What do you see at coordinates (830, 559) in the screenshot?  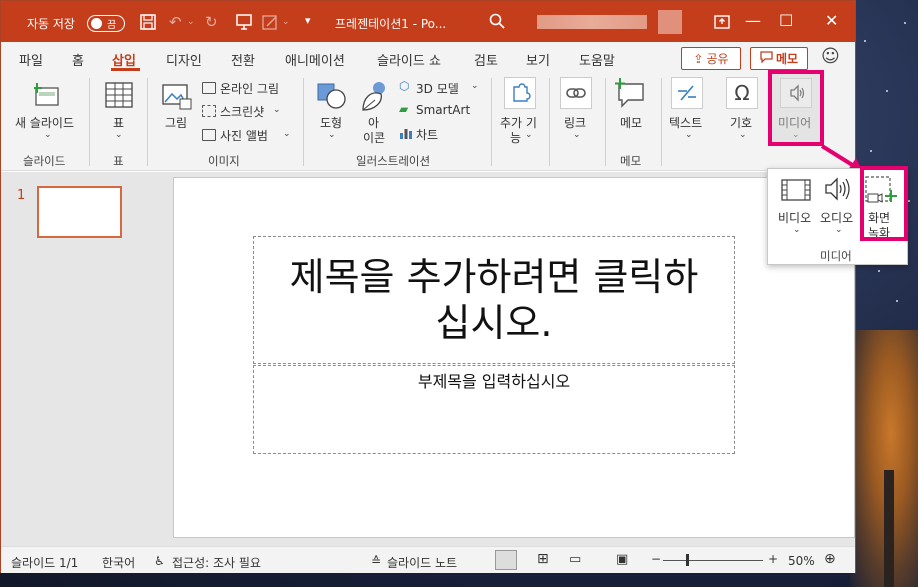 I see `fit-to-window-icon: ⊕` at bounding box center [830, 559].